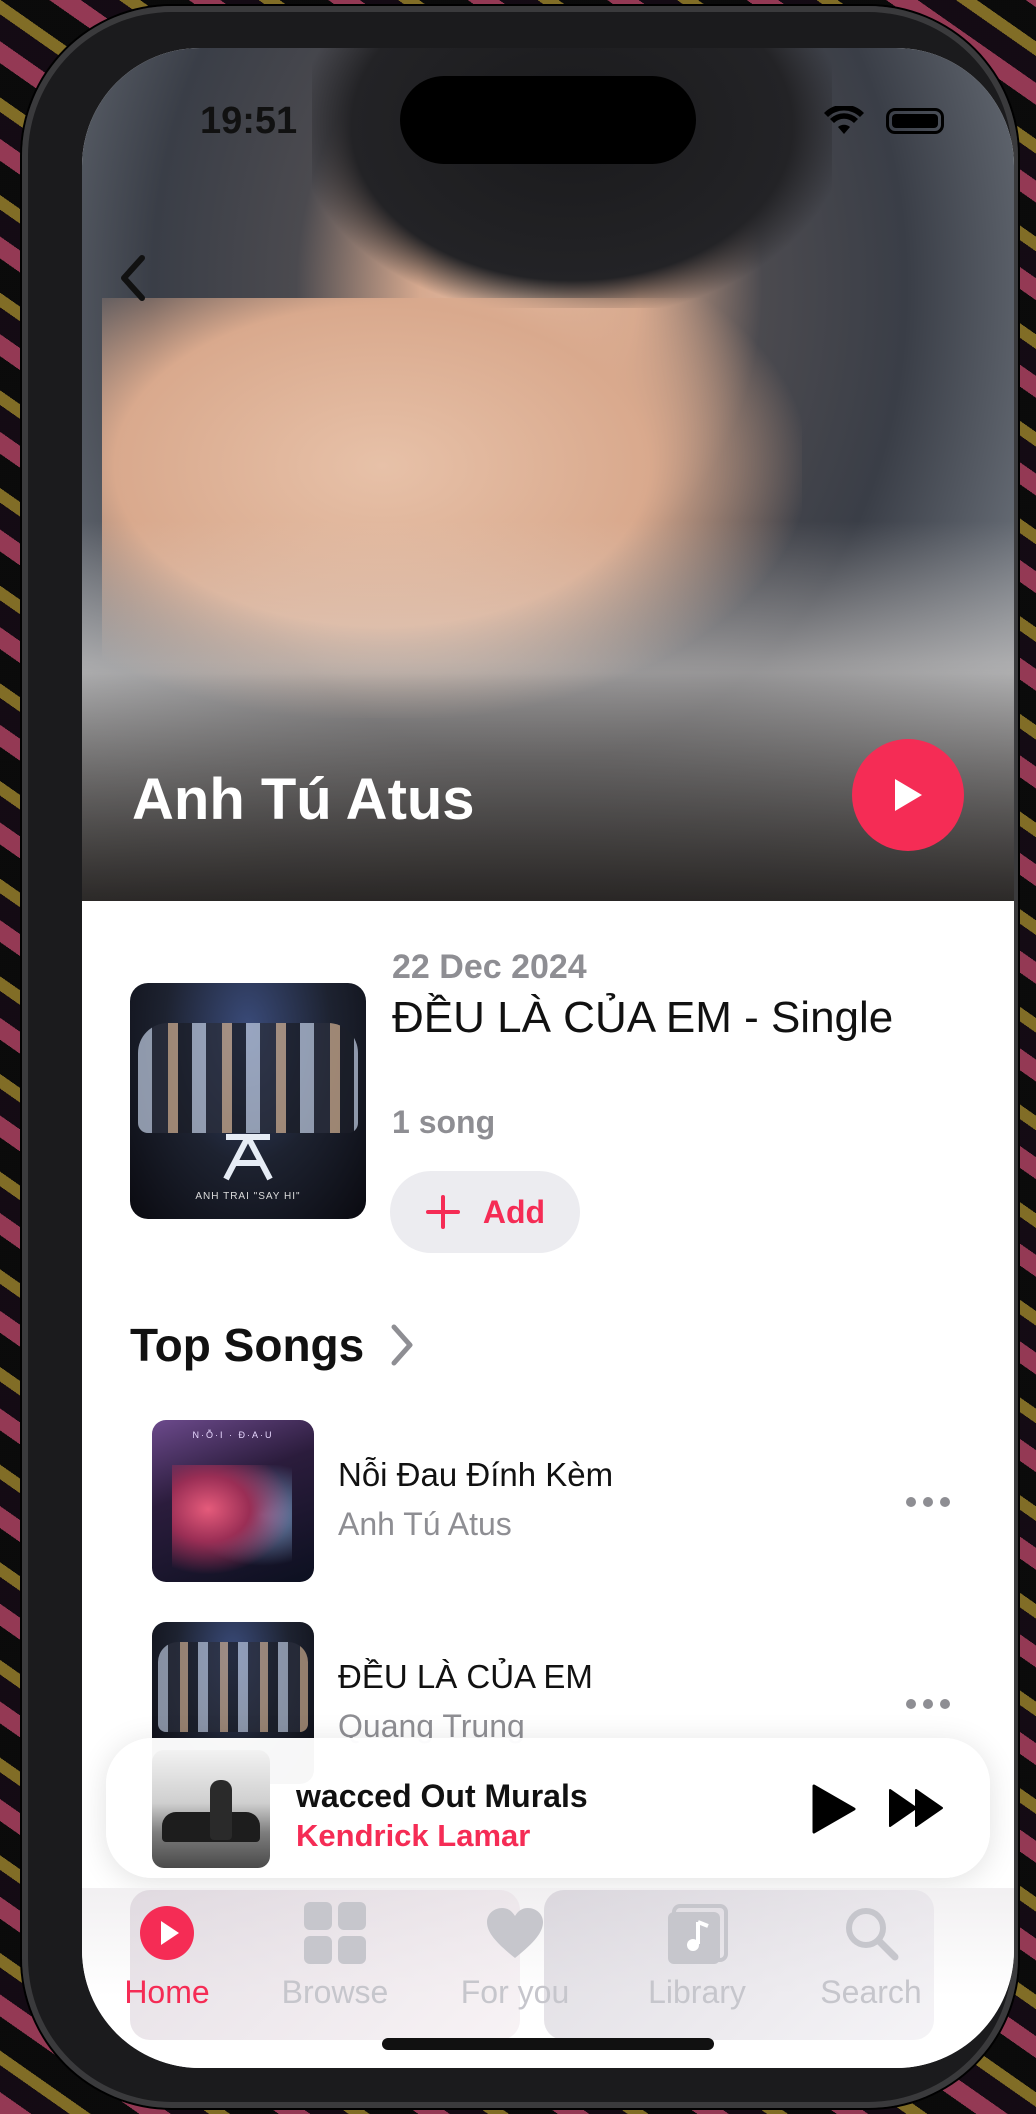 This screenshot has width=1036, height=2114. Describe the element at coordinates (335, 1992) in the screenshot. I see `tab-label: Browse` at that location.